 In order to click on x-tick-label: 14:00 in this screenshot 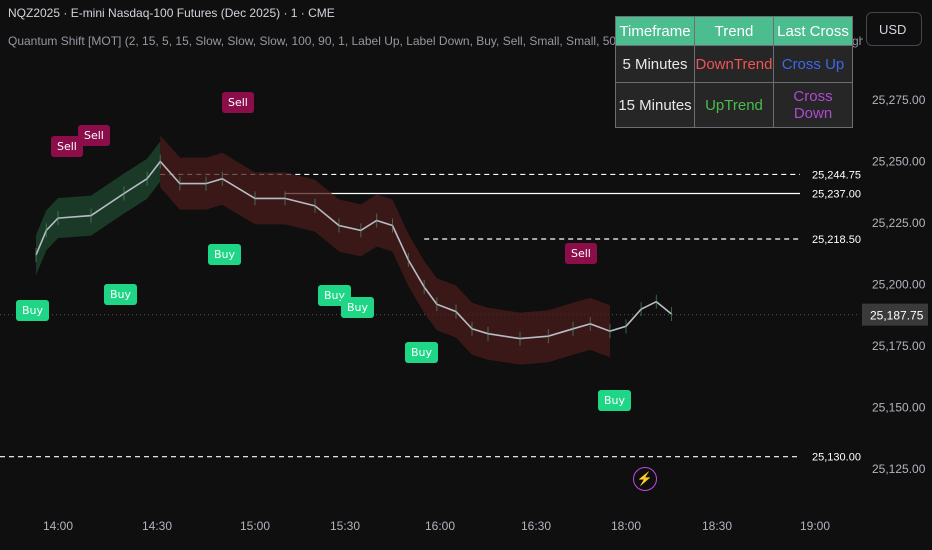, I will do `click(58, 526)`.